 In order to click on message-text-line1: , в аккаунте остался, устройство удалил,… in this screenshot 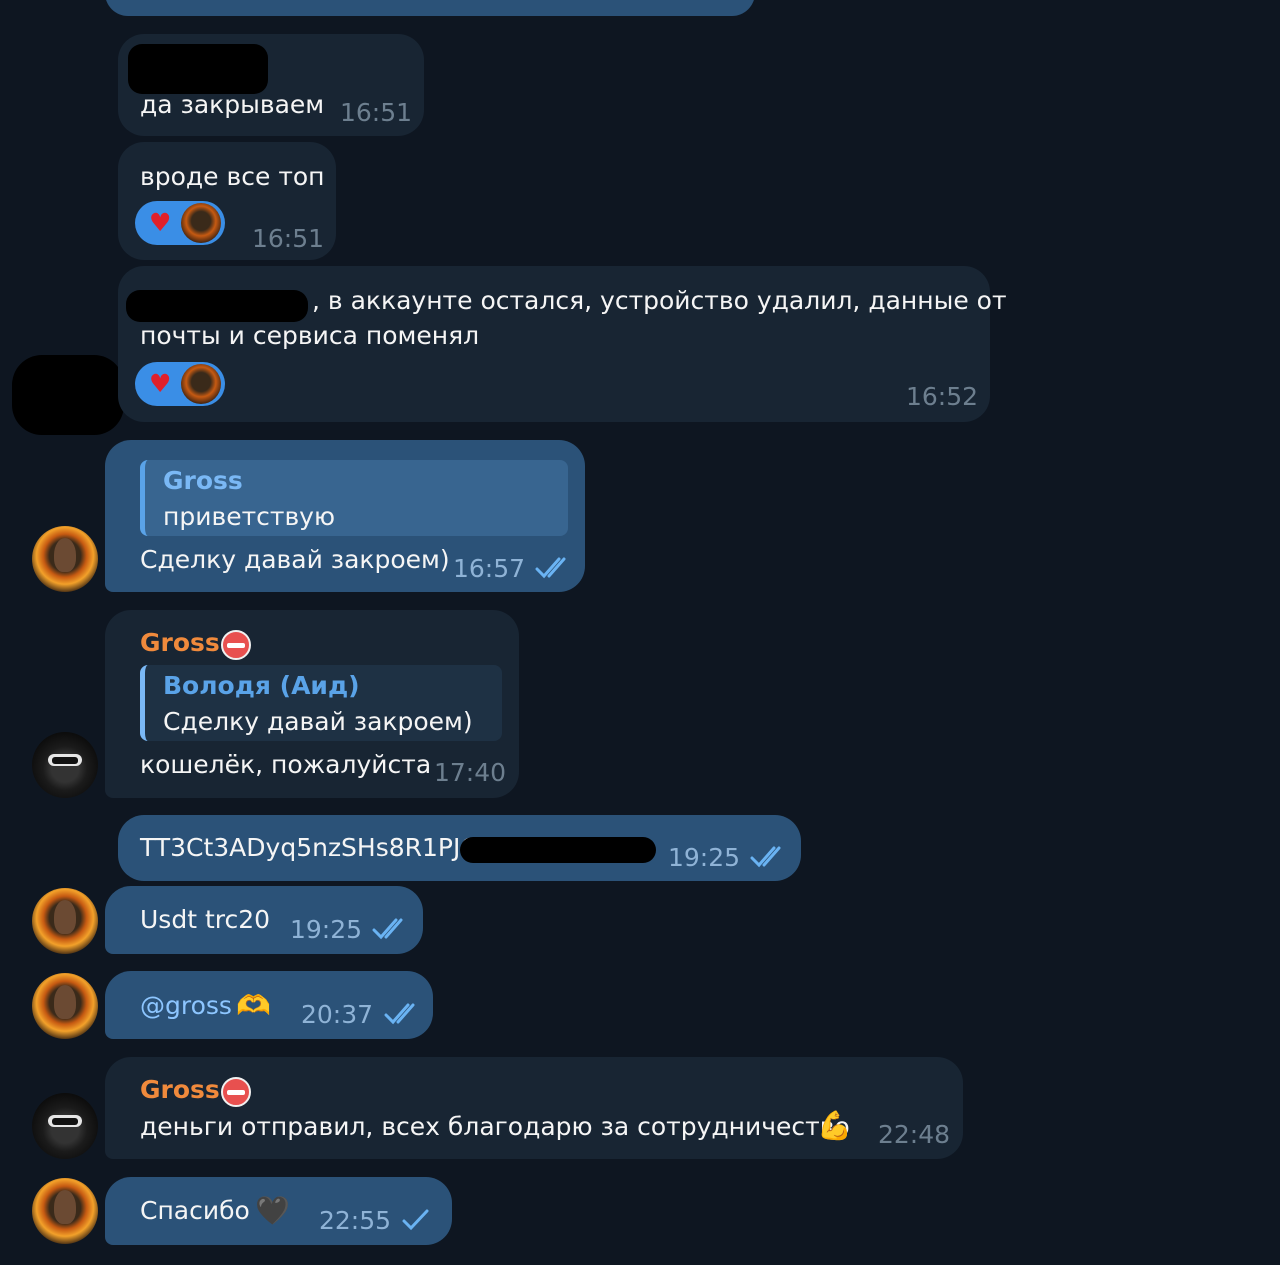, I will do `click(659, 300)`.